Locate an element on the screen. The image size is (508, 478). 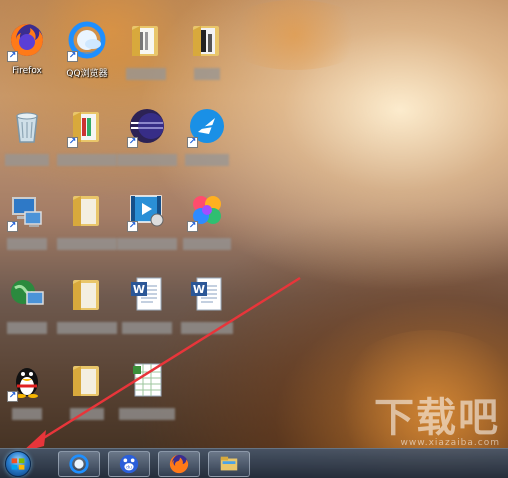
qq-penguin-icon: ↗ is located at coordinates (27, 381).